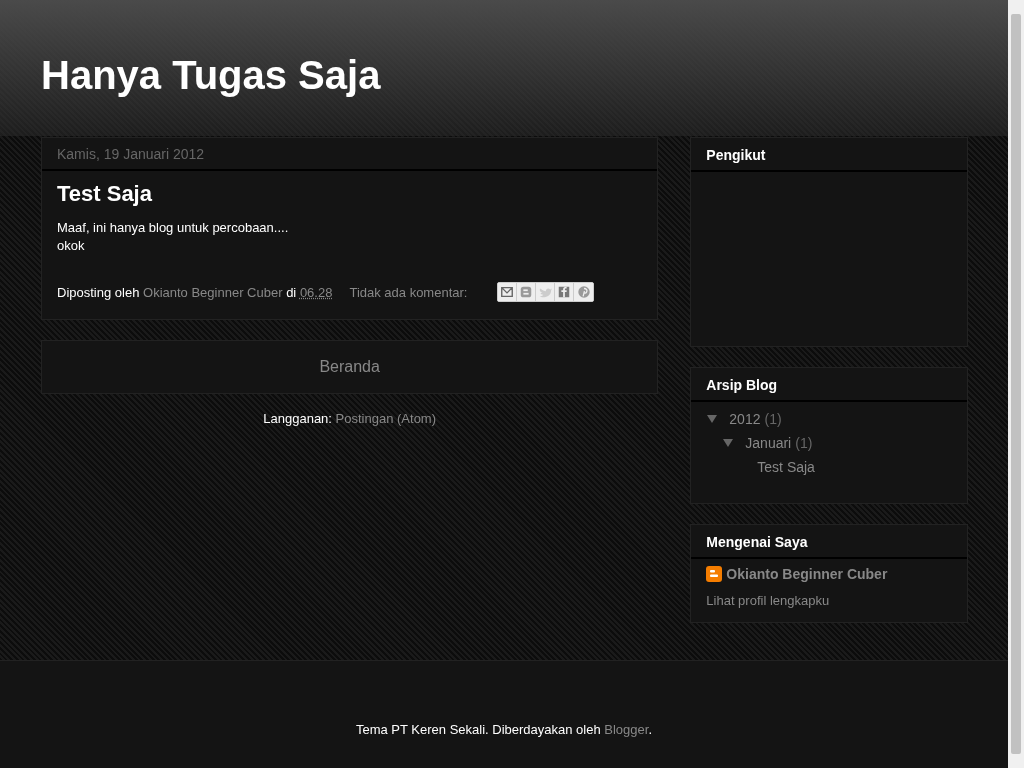 This screenshot has width=1024, height=768. Describe the element at coordinates (408, 292) in the screenshot. I see `comments-link: Tidak ada komentar:` at that location.